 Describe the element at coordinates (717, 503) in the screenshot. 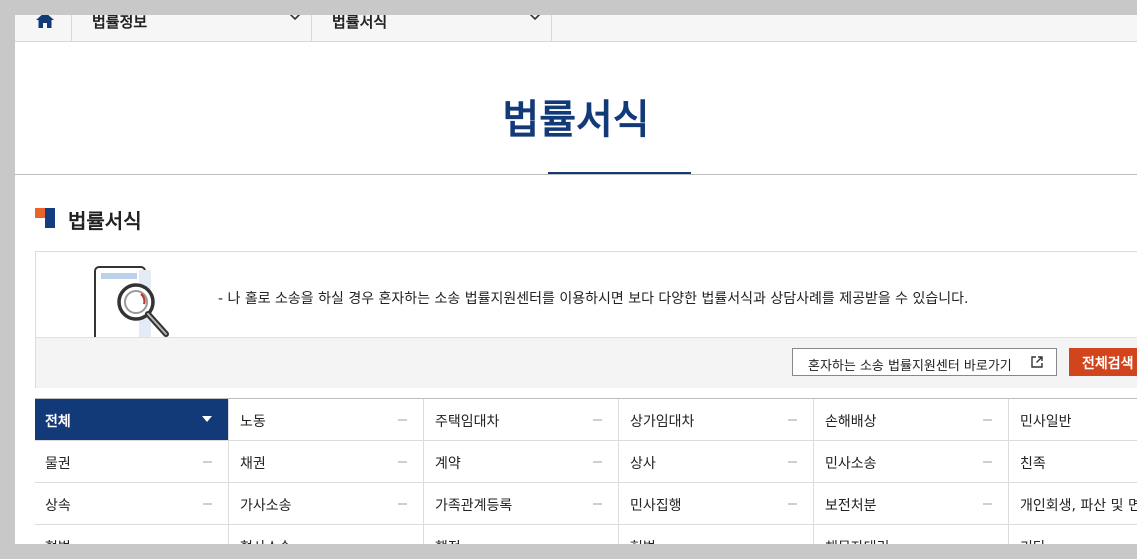

I see `category-tab: 민사집행` at that location.